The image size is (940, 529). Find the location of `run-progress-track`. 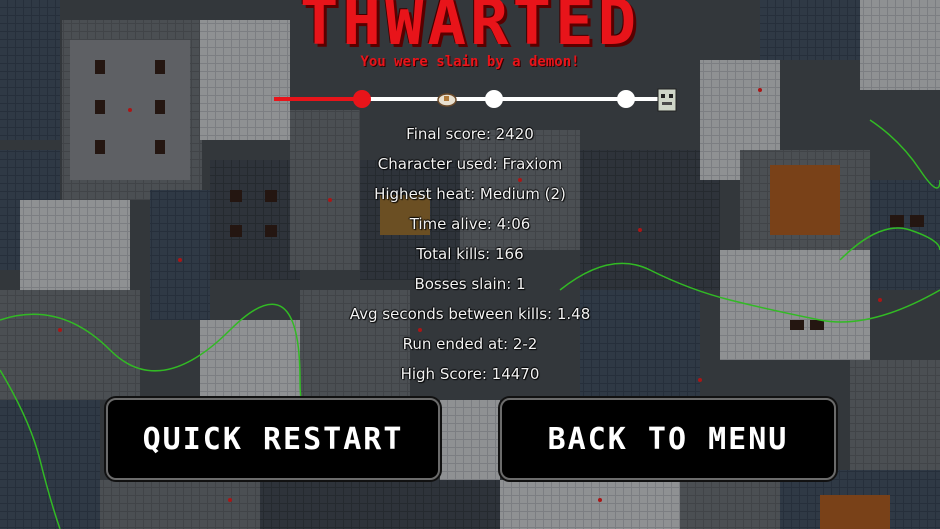

run-progress-track is located at coordinates (475, 100).